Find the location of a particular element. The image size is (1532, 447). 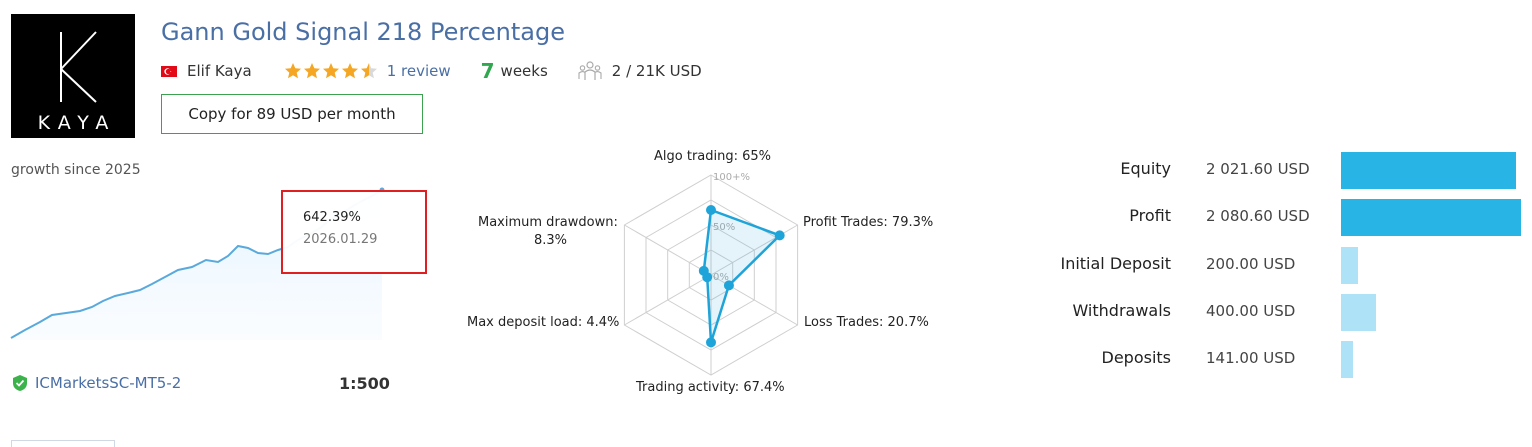

leverage-value: 1:500 is located at coordinates (364, 383).